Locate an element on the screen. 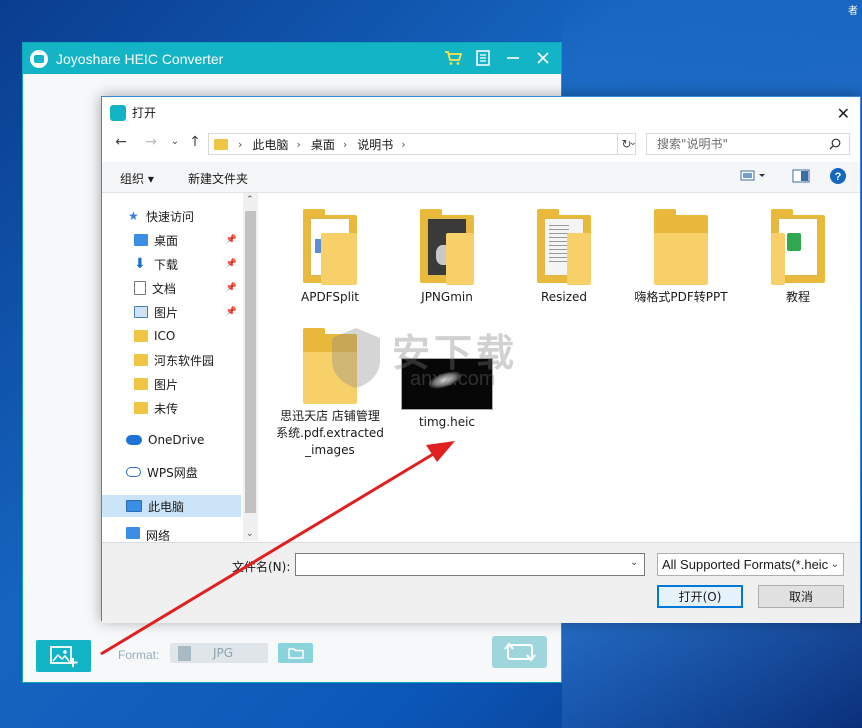 Image resolution: width=862 pixels, height=728 pixels. network-icon is located at coordinates (133, 533).